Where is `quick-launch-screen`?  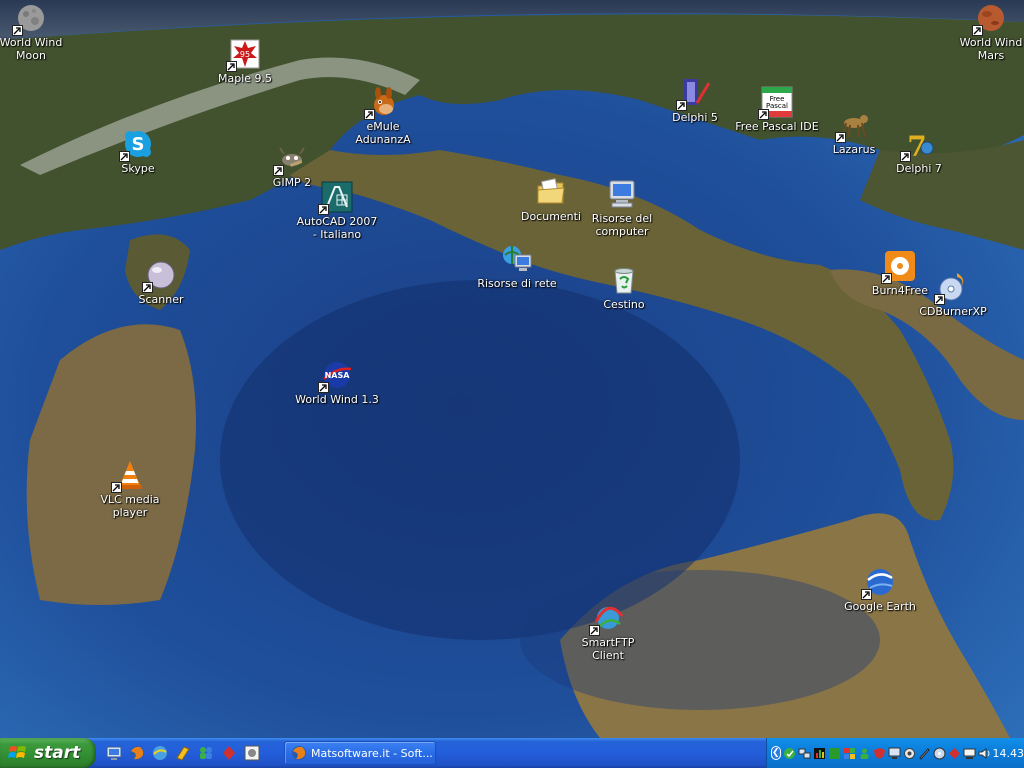
quick-launch-screen is located at coordinates (252, 753).